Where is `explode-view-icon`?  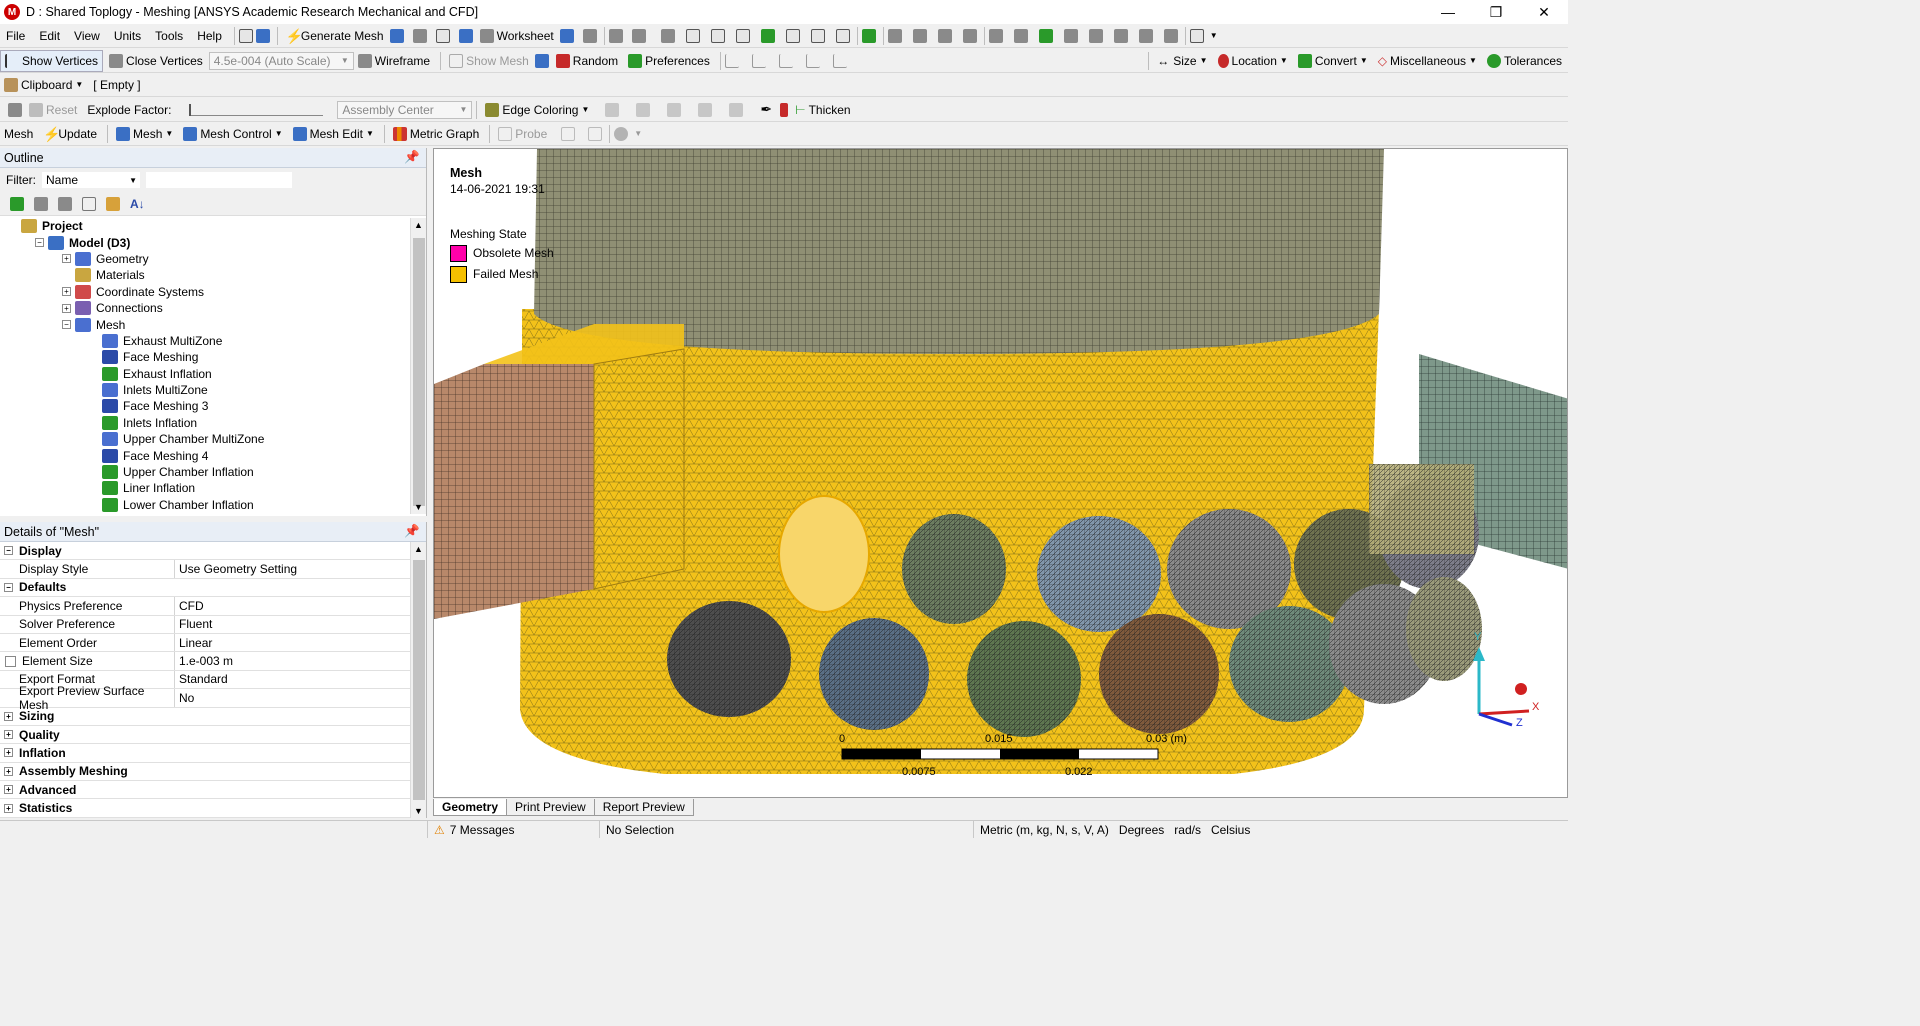
explode-view-icon is located at coordinates (15, 109).